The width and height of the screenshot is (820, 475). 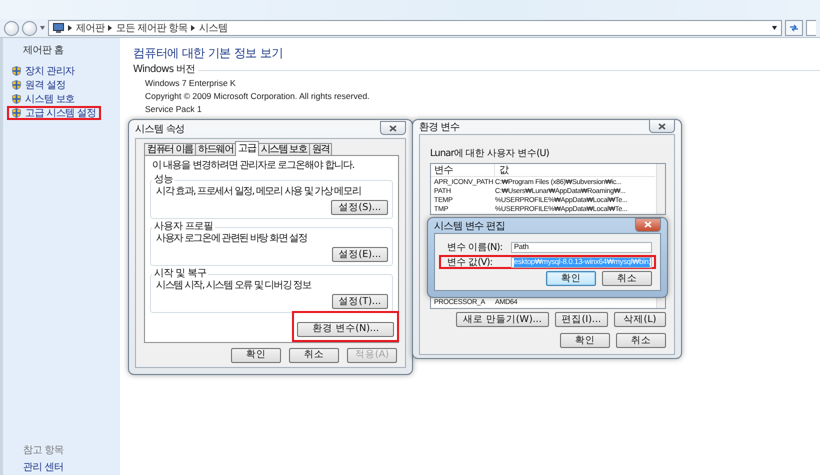 I want to click on section-heading: 참고 항목, so click(x=43, y=450).